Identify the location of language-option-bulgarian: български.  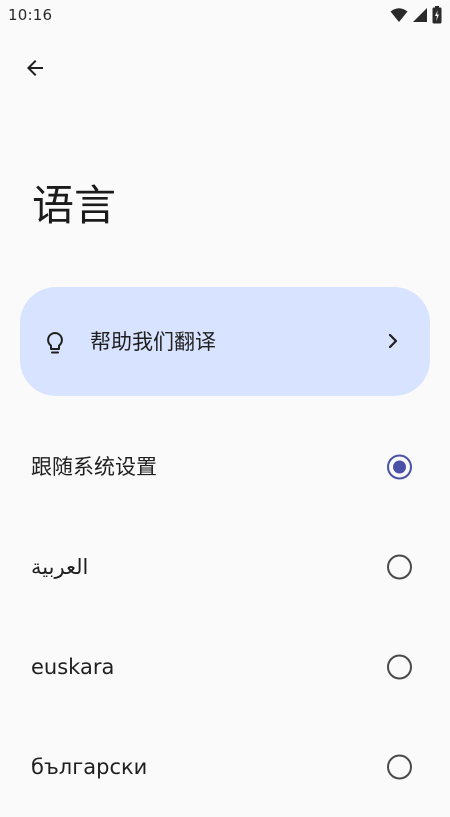
(225, 767).